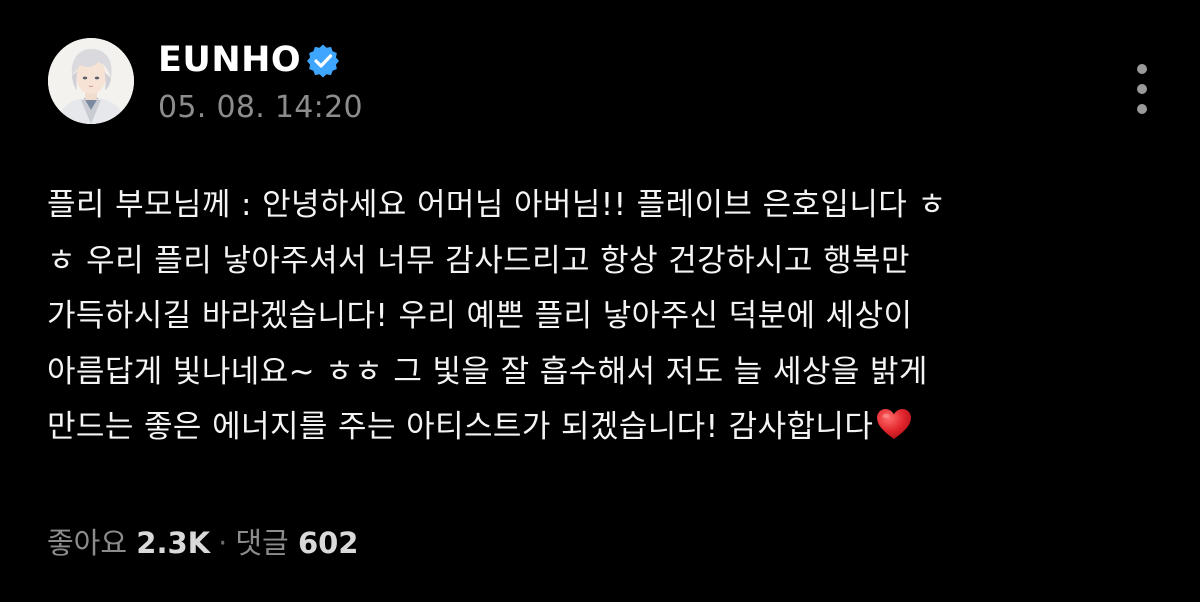  Describe the element at coordinates (487, 371) in the screenshot. I see `post-body-line: 아름답게 빛나네요~ ㅎㅎ 그 빛을 잘 흡수해서 저도 늘 세상을 밝게` at that location.